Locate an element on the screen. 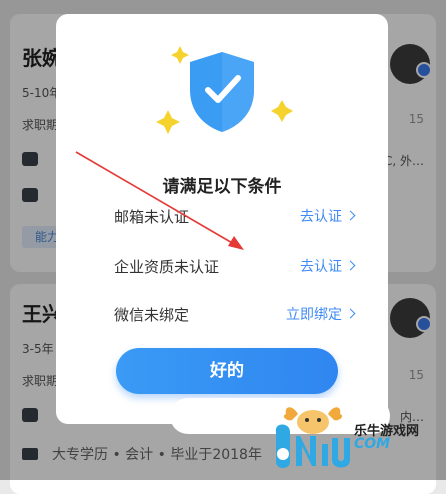 This screenshot has height=494, width=446. cow-logo-icon is located at coordinates (312, 437).